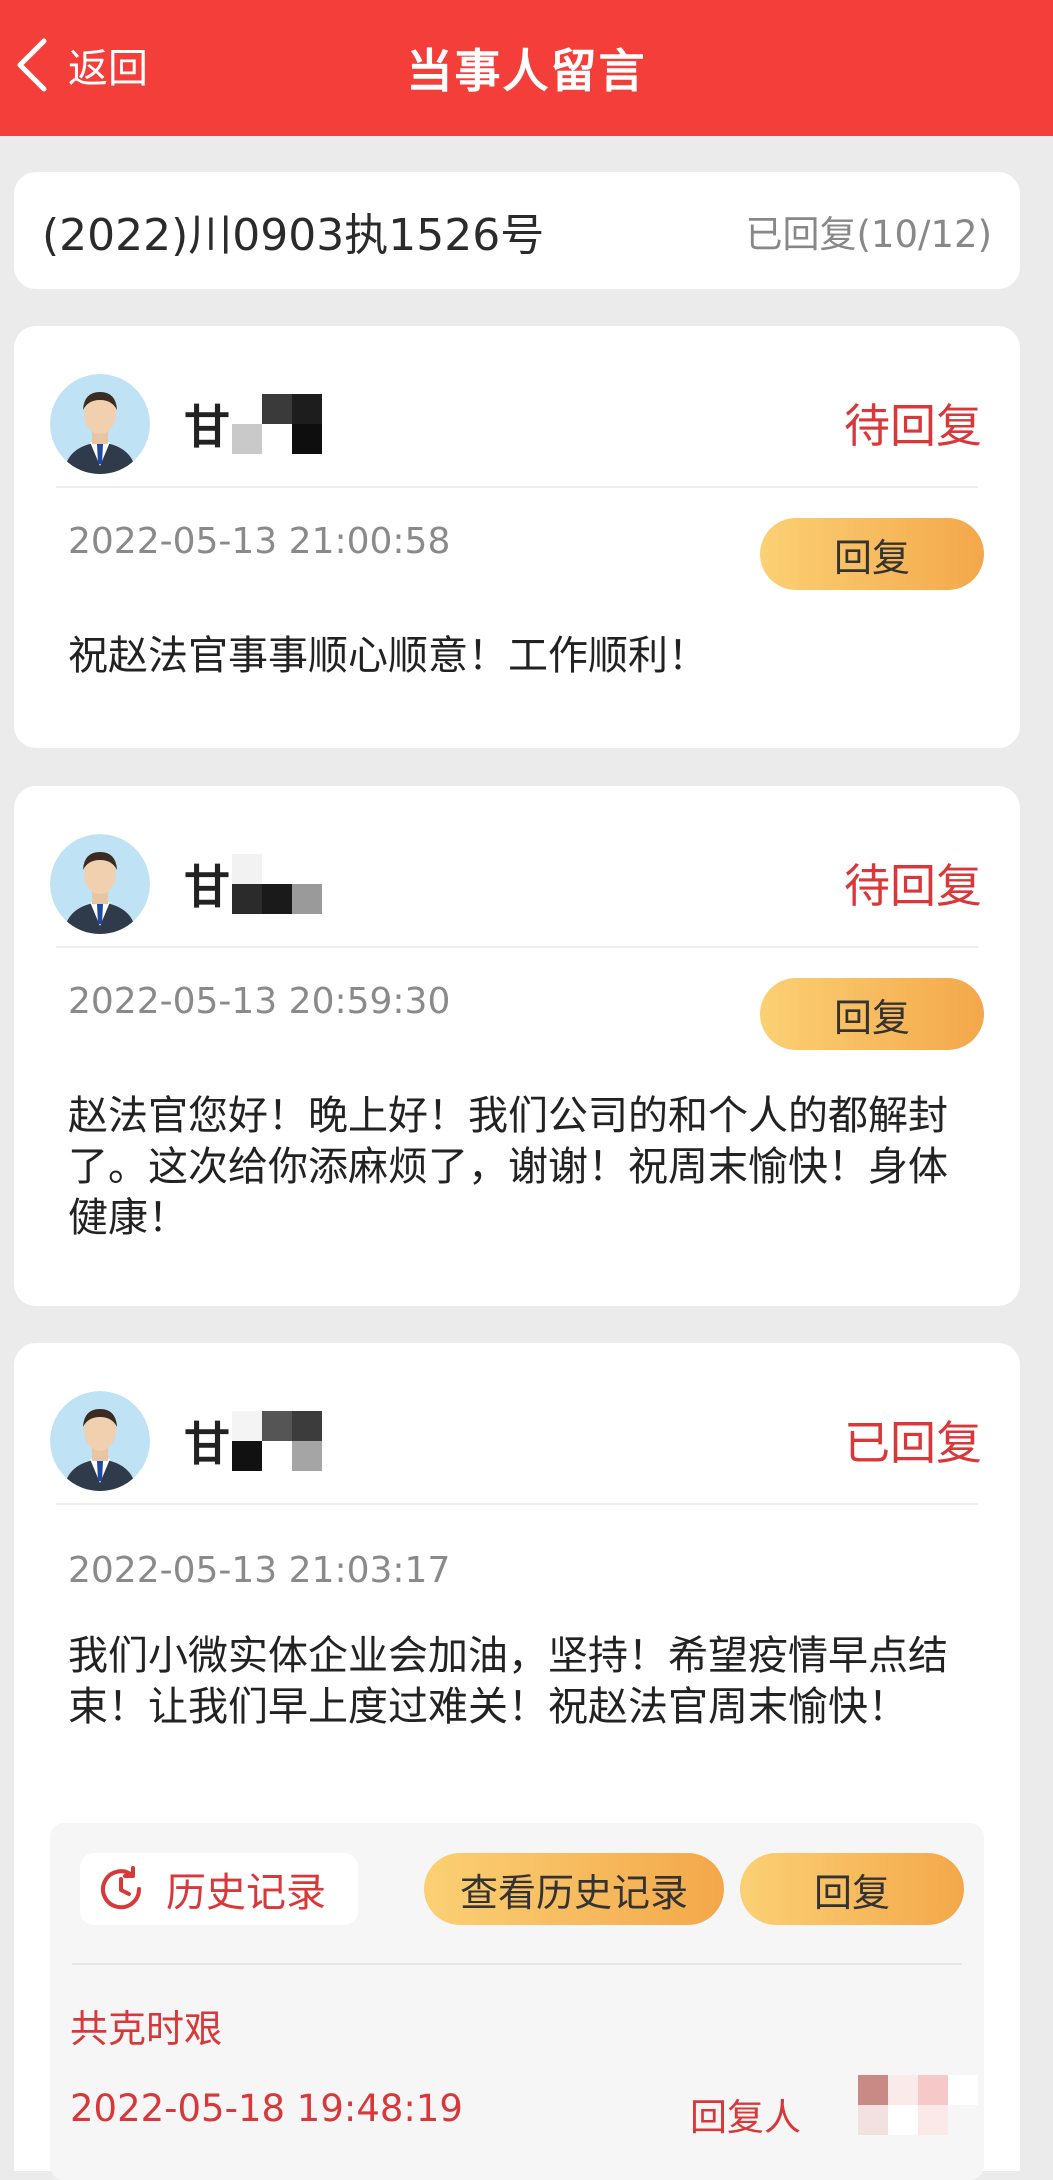  I want to click on status-badge: 已回复, so click(913, 1443).